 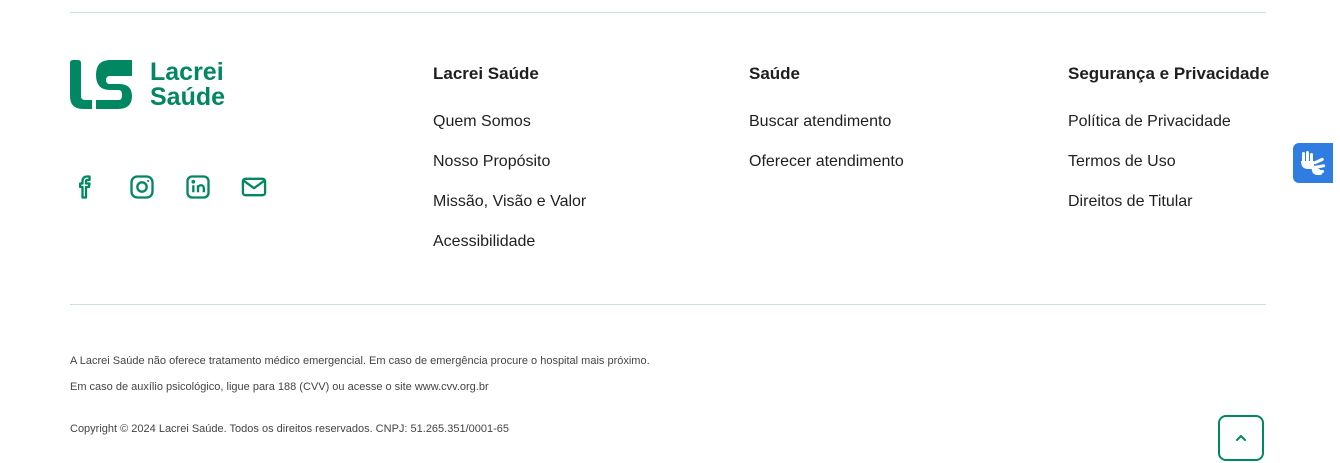 What do you see at coordinates (1169, 73) in the screenshot?
I see `footer-column-title: Segurança e Privacidade` at bounding box center [1169, 73].